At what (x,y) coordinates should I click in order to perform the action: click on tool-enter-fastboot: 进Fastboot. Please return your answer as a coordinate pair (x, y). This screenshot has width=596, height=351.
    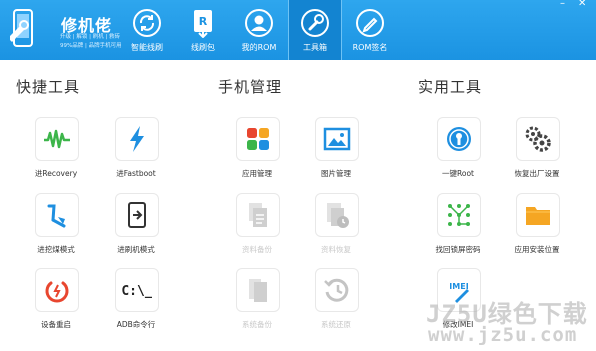
    Looking at the image, I should click on (136, 150).